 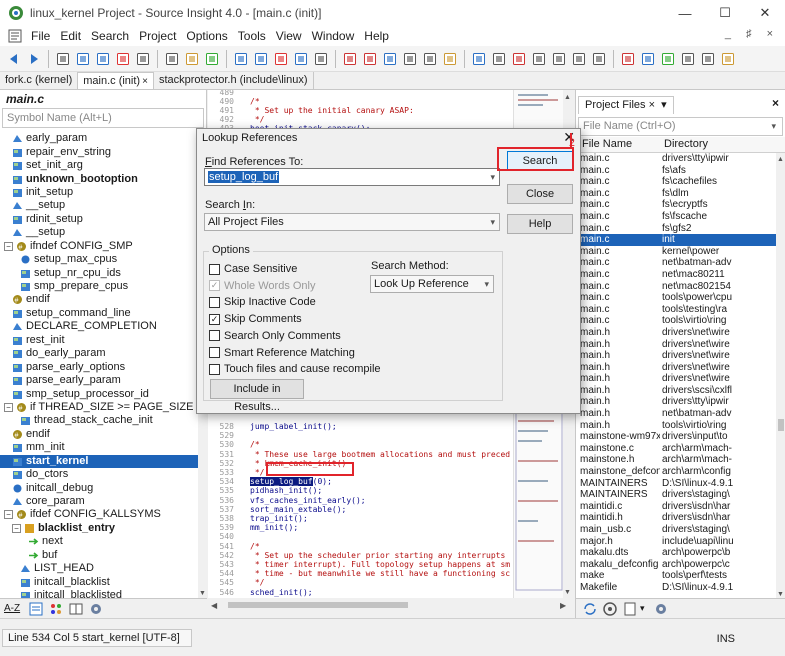 What do you see at coordinates (192, 59) in the screenshot?
I see `copy-icon` at bounding box center [192, 59].